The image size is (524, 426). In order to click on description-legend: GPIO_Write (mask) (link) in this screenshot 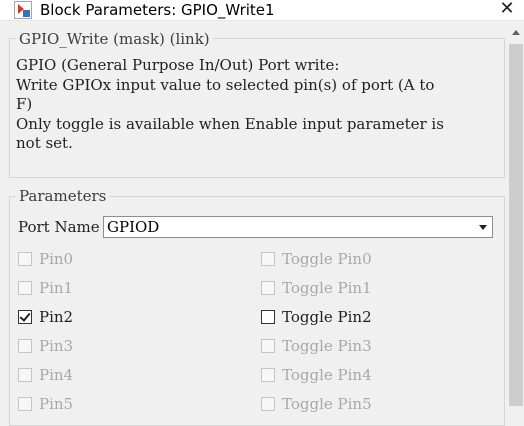, I will do `click(114, 39)`.